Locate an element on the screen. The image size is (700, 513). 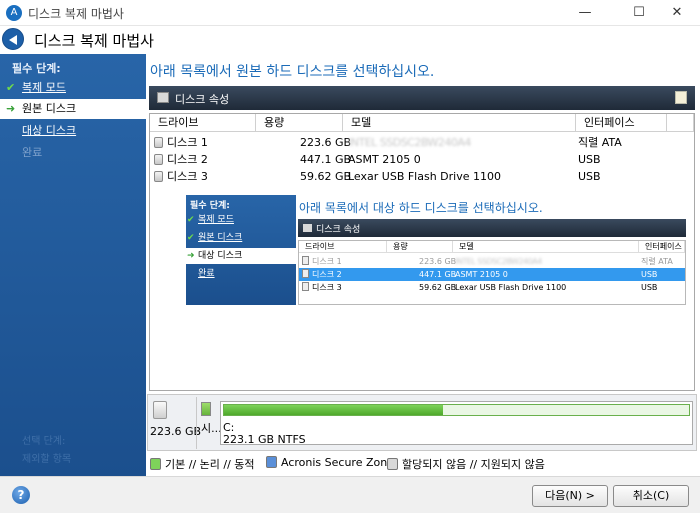
preview-properties-label: 디스크 속성 is located at coordinates (338, 230).